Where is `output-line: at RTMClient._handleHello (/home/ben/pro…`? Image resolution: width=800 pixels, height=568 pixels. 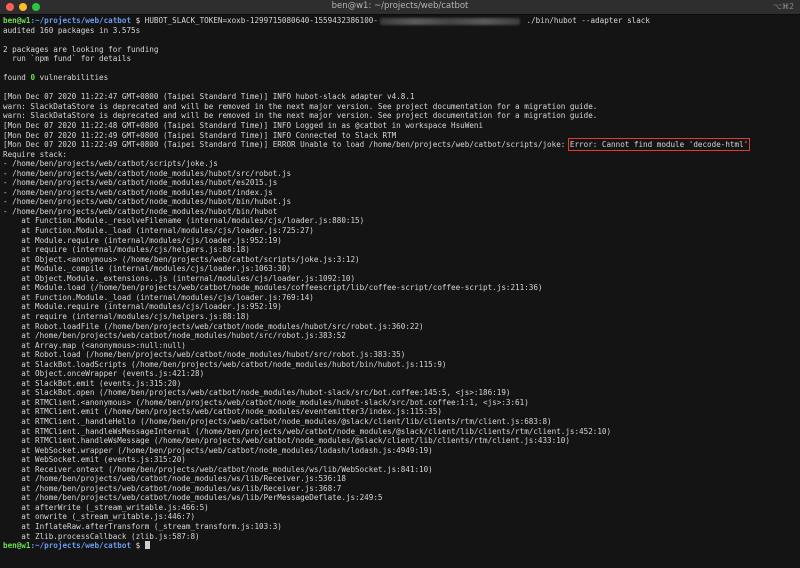
output-line: at RTMClient._handleHello (/home/ben/pro… is located at coordinates (277, 421).